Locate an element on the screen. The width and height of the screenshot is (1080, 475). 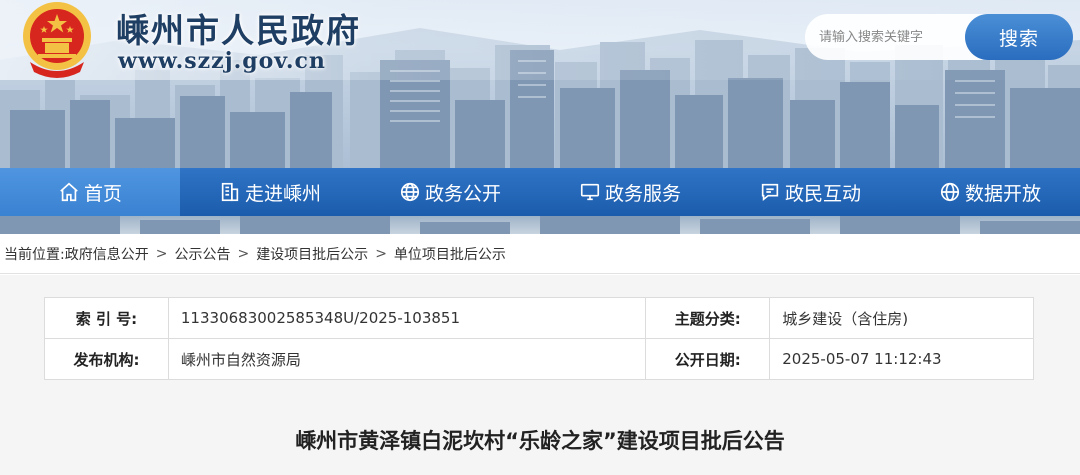
nav-item-label: 数据开放 is located at coordinates (1002, 193).